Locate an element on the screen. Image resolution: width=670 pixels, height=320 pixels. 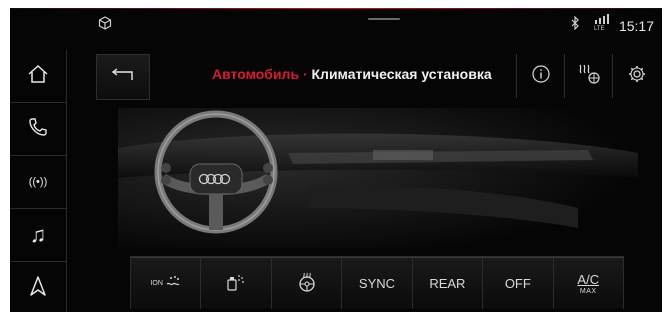
steering-wheel-heat-icon is located at coordinates (307, 283).